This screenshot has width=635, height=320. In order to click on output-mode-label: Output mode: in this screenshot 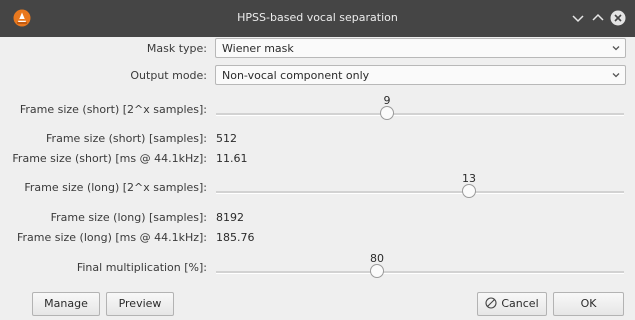, I will do `click(168, 75)`.